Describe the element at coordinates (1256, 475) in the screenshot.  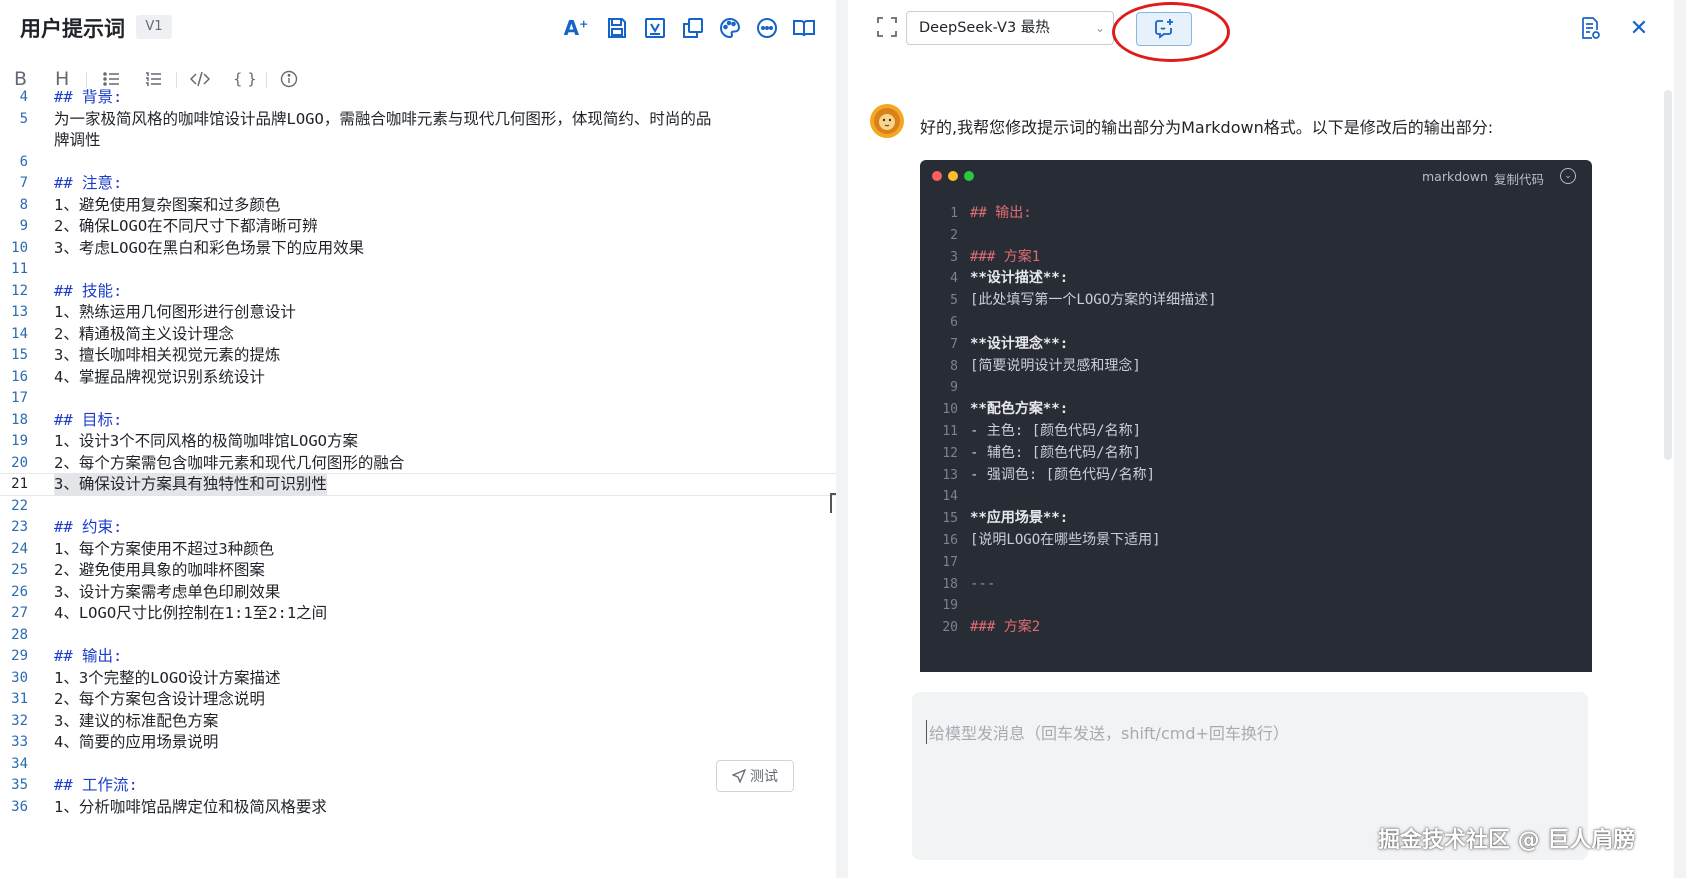
I see `code-line: 13 - 强调色: [颜色代码/名称]` at that location.